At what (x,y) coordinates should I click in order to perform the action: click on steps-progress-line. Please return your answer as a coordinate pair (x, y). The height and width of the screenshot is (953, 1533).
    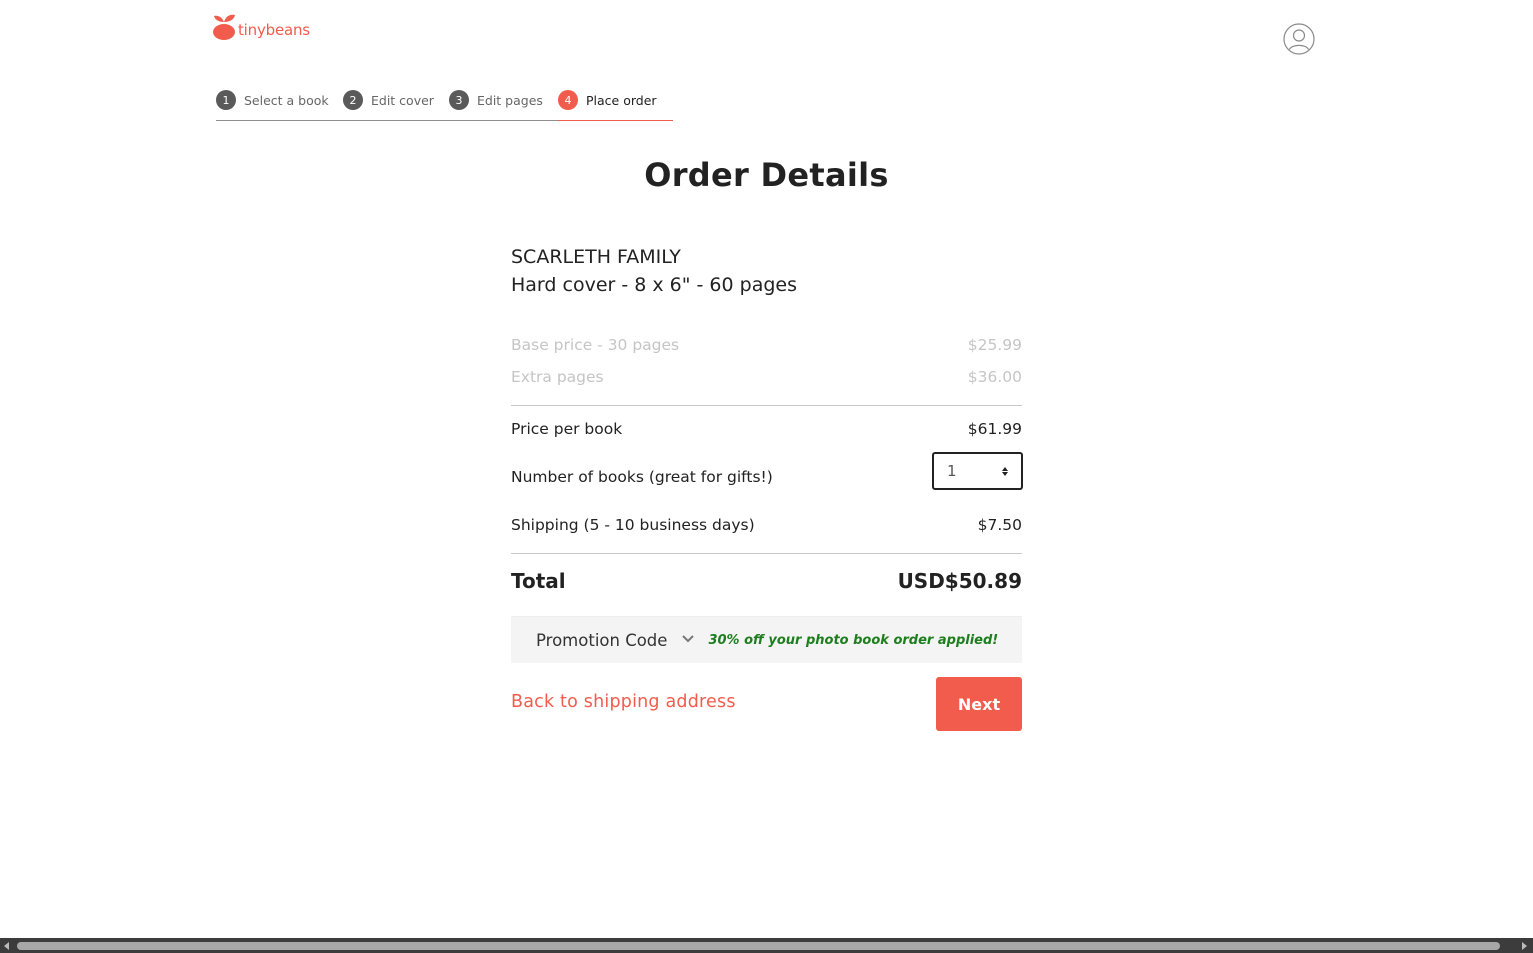
    Looking at the image, I should click on (387, 120).